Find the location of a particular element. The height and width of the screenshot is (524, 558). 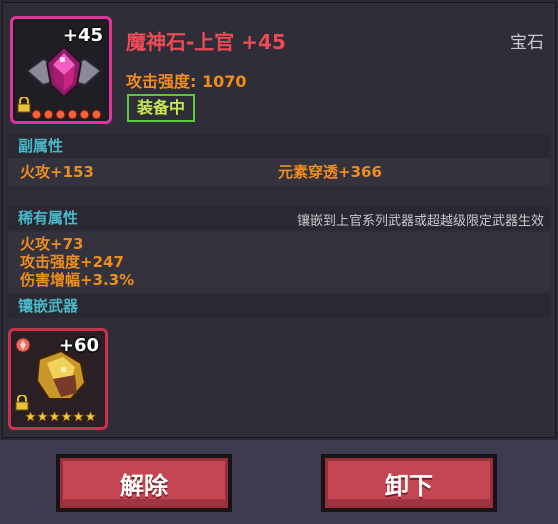

item-title: 魔神石-上官 +45 is located at coordinates (206, 42).